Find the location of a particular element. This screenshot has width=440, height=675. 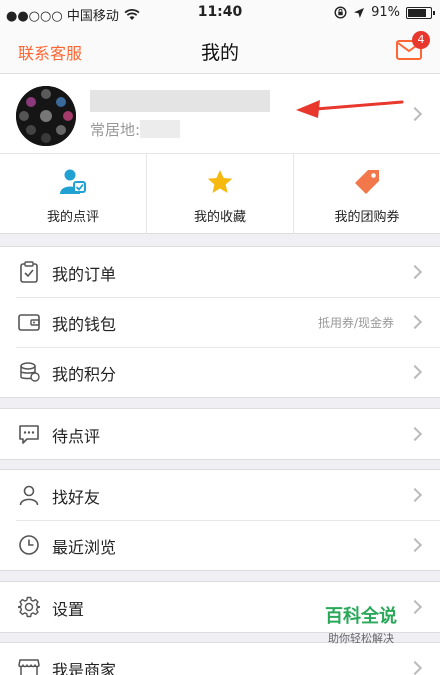

menu-item-find-friends: 找好友 is located at coordinates (220, 495).